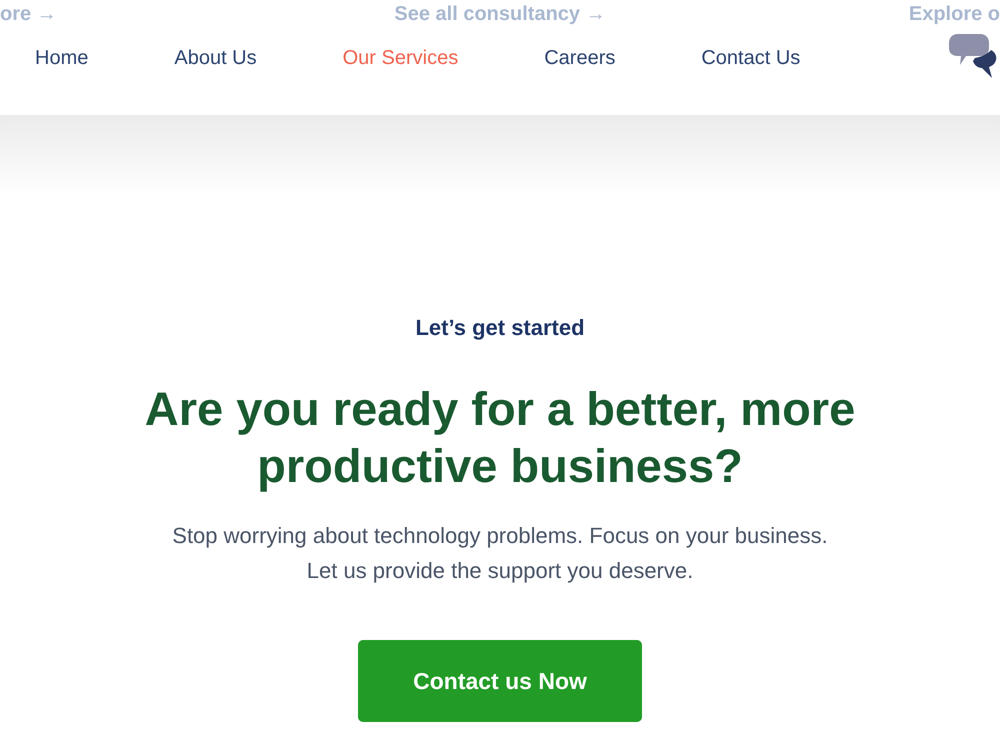  What do you see at coordinates (500, 681) in the screenshot?
I see `contact-button: Contact us Now` at bounding box center [500, 681].